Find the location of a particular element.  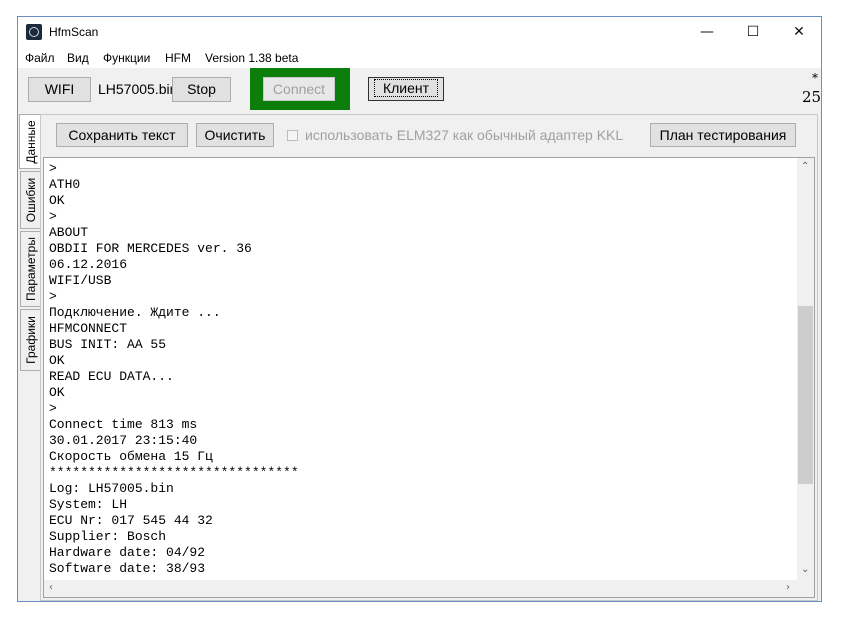

log-line: ******************************** is located at coordinates (174, 472).